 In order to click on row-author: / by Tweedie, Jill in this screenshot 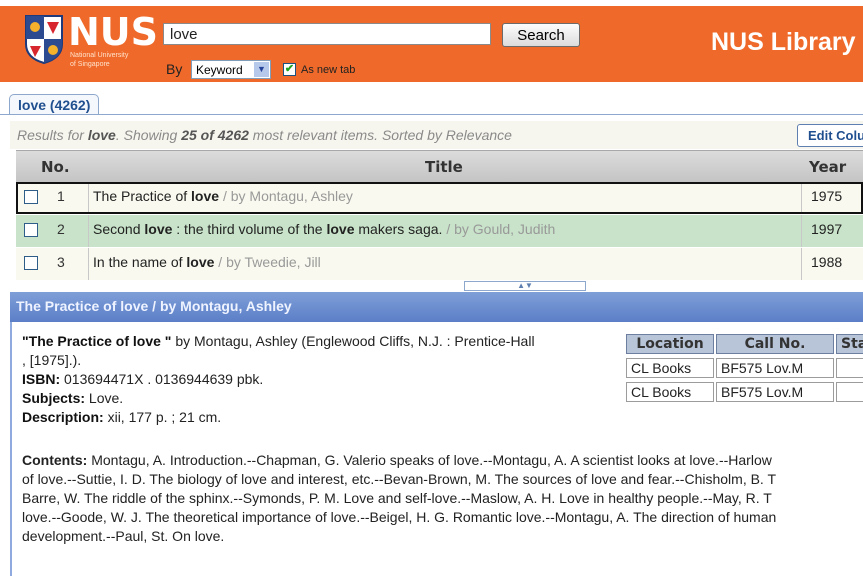, I will do `click(267, 262)`.